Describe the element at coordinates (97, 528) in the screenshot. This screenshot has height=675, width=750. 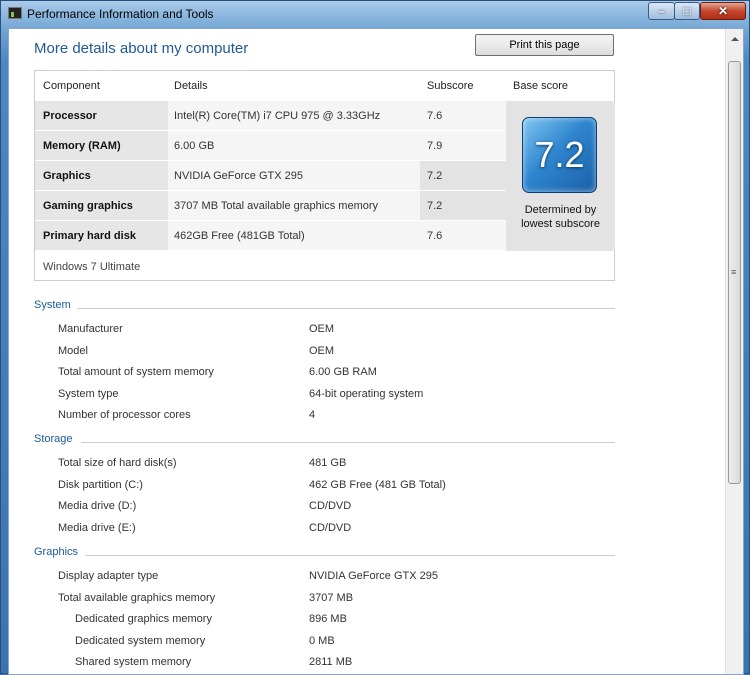
I see `storage-label: Media drive (E:)` at that location.